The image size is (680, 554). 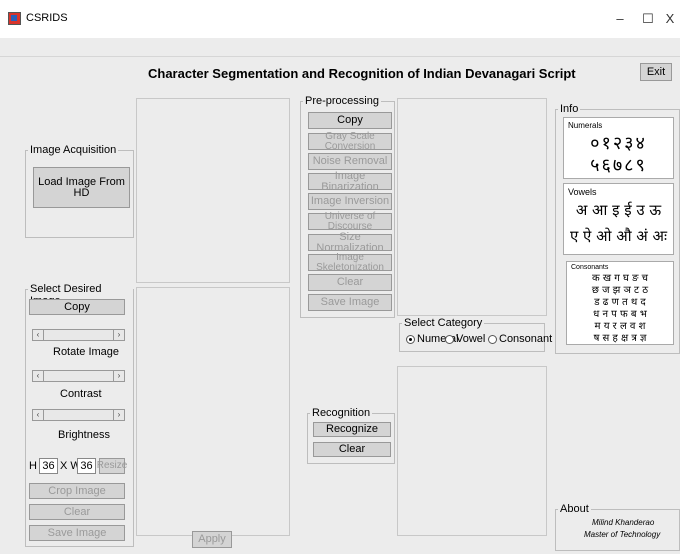 What do you see at coordinates (670, 19) in the screenshot?
I see `close-button: X` at bounding box center [670, 19].